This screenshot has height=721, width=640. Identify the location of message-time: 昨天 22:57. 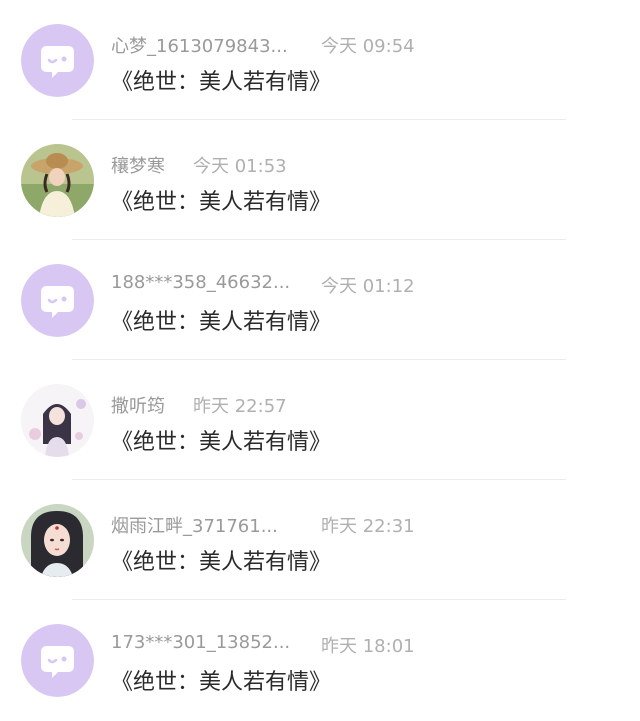
(240, 406).